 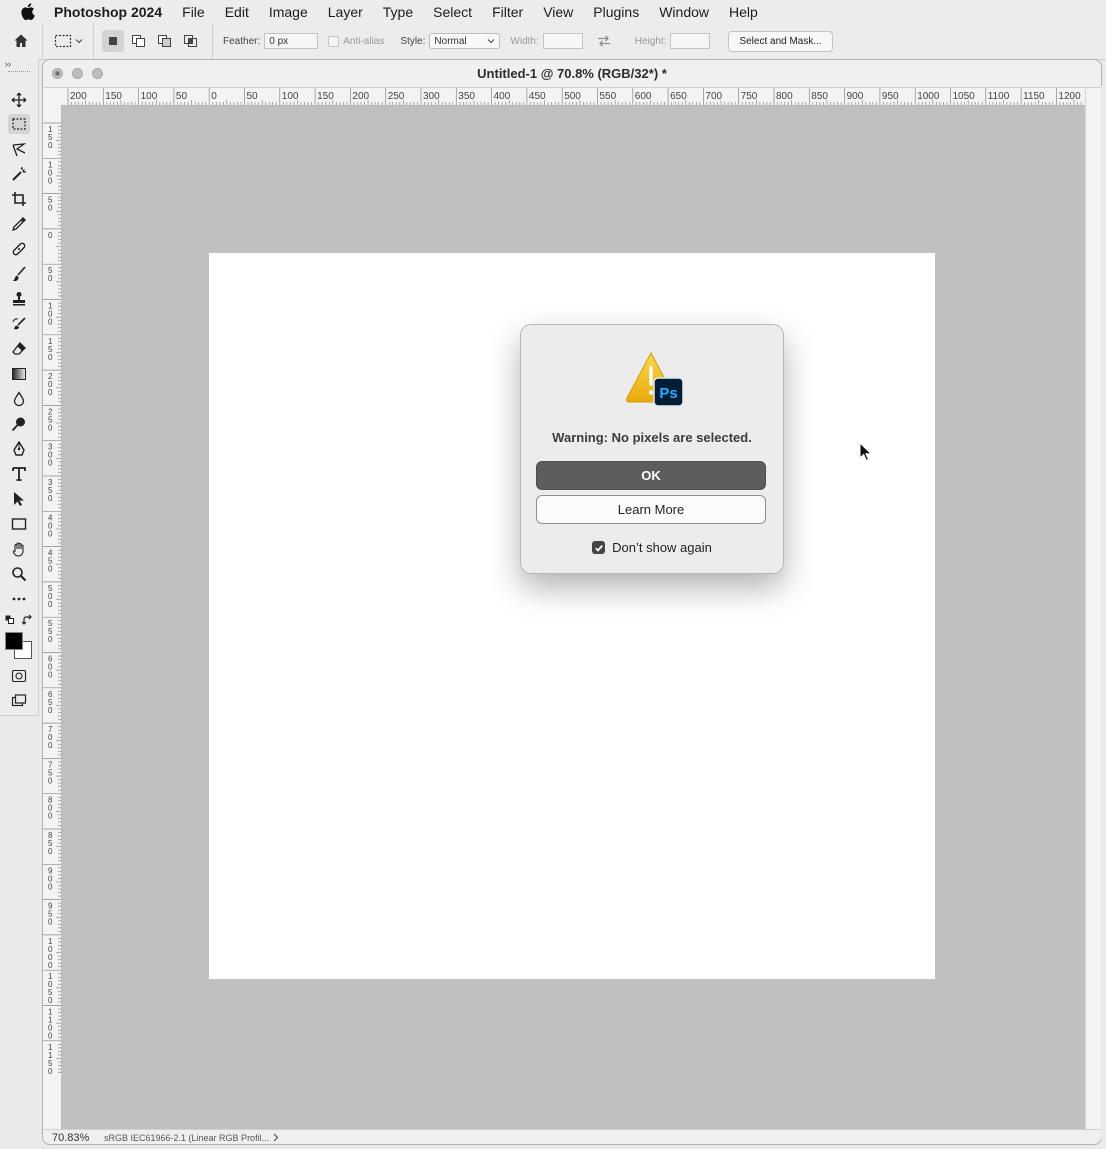 I want to click on ok-button: OK, so click(x=651, y=475).